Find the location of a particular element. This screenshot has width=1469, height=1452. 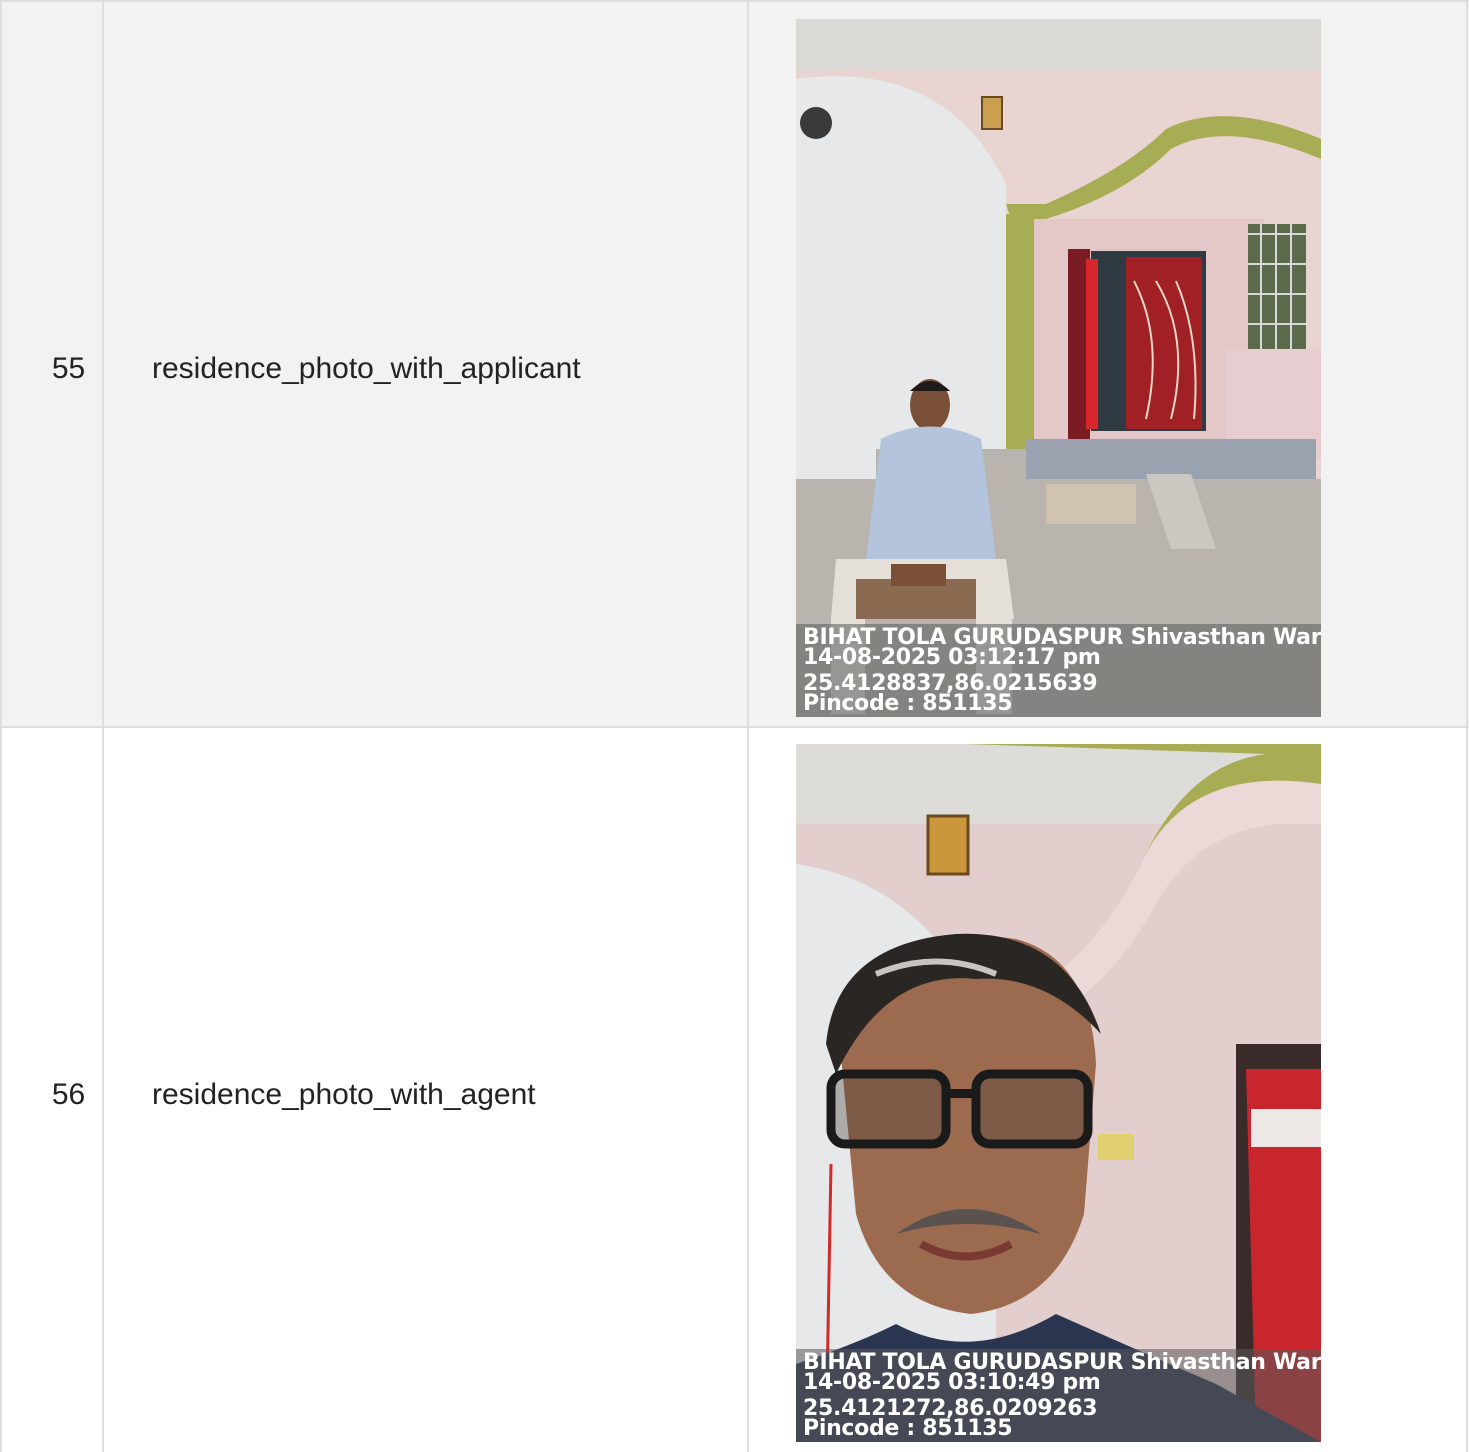

stamp-datetime: 14-08-2025 03:12:17 pm is located at coordinates (952, 657).